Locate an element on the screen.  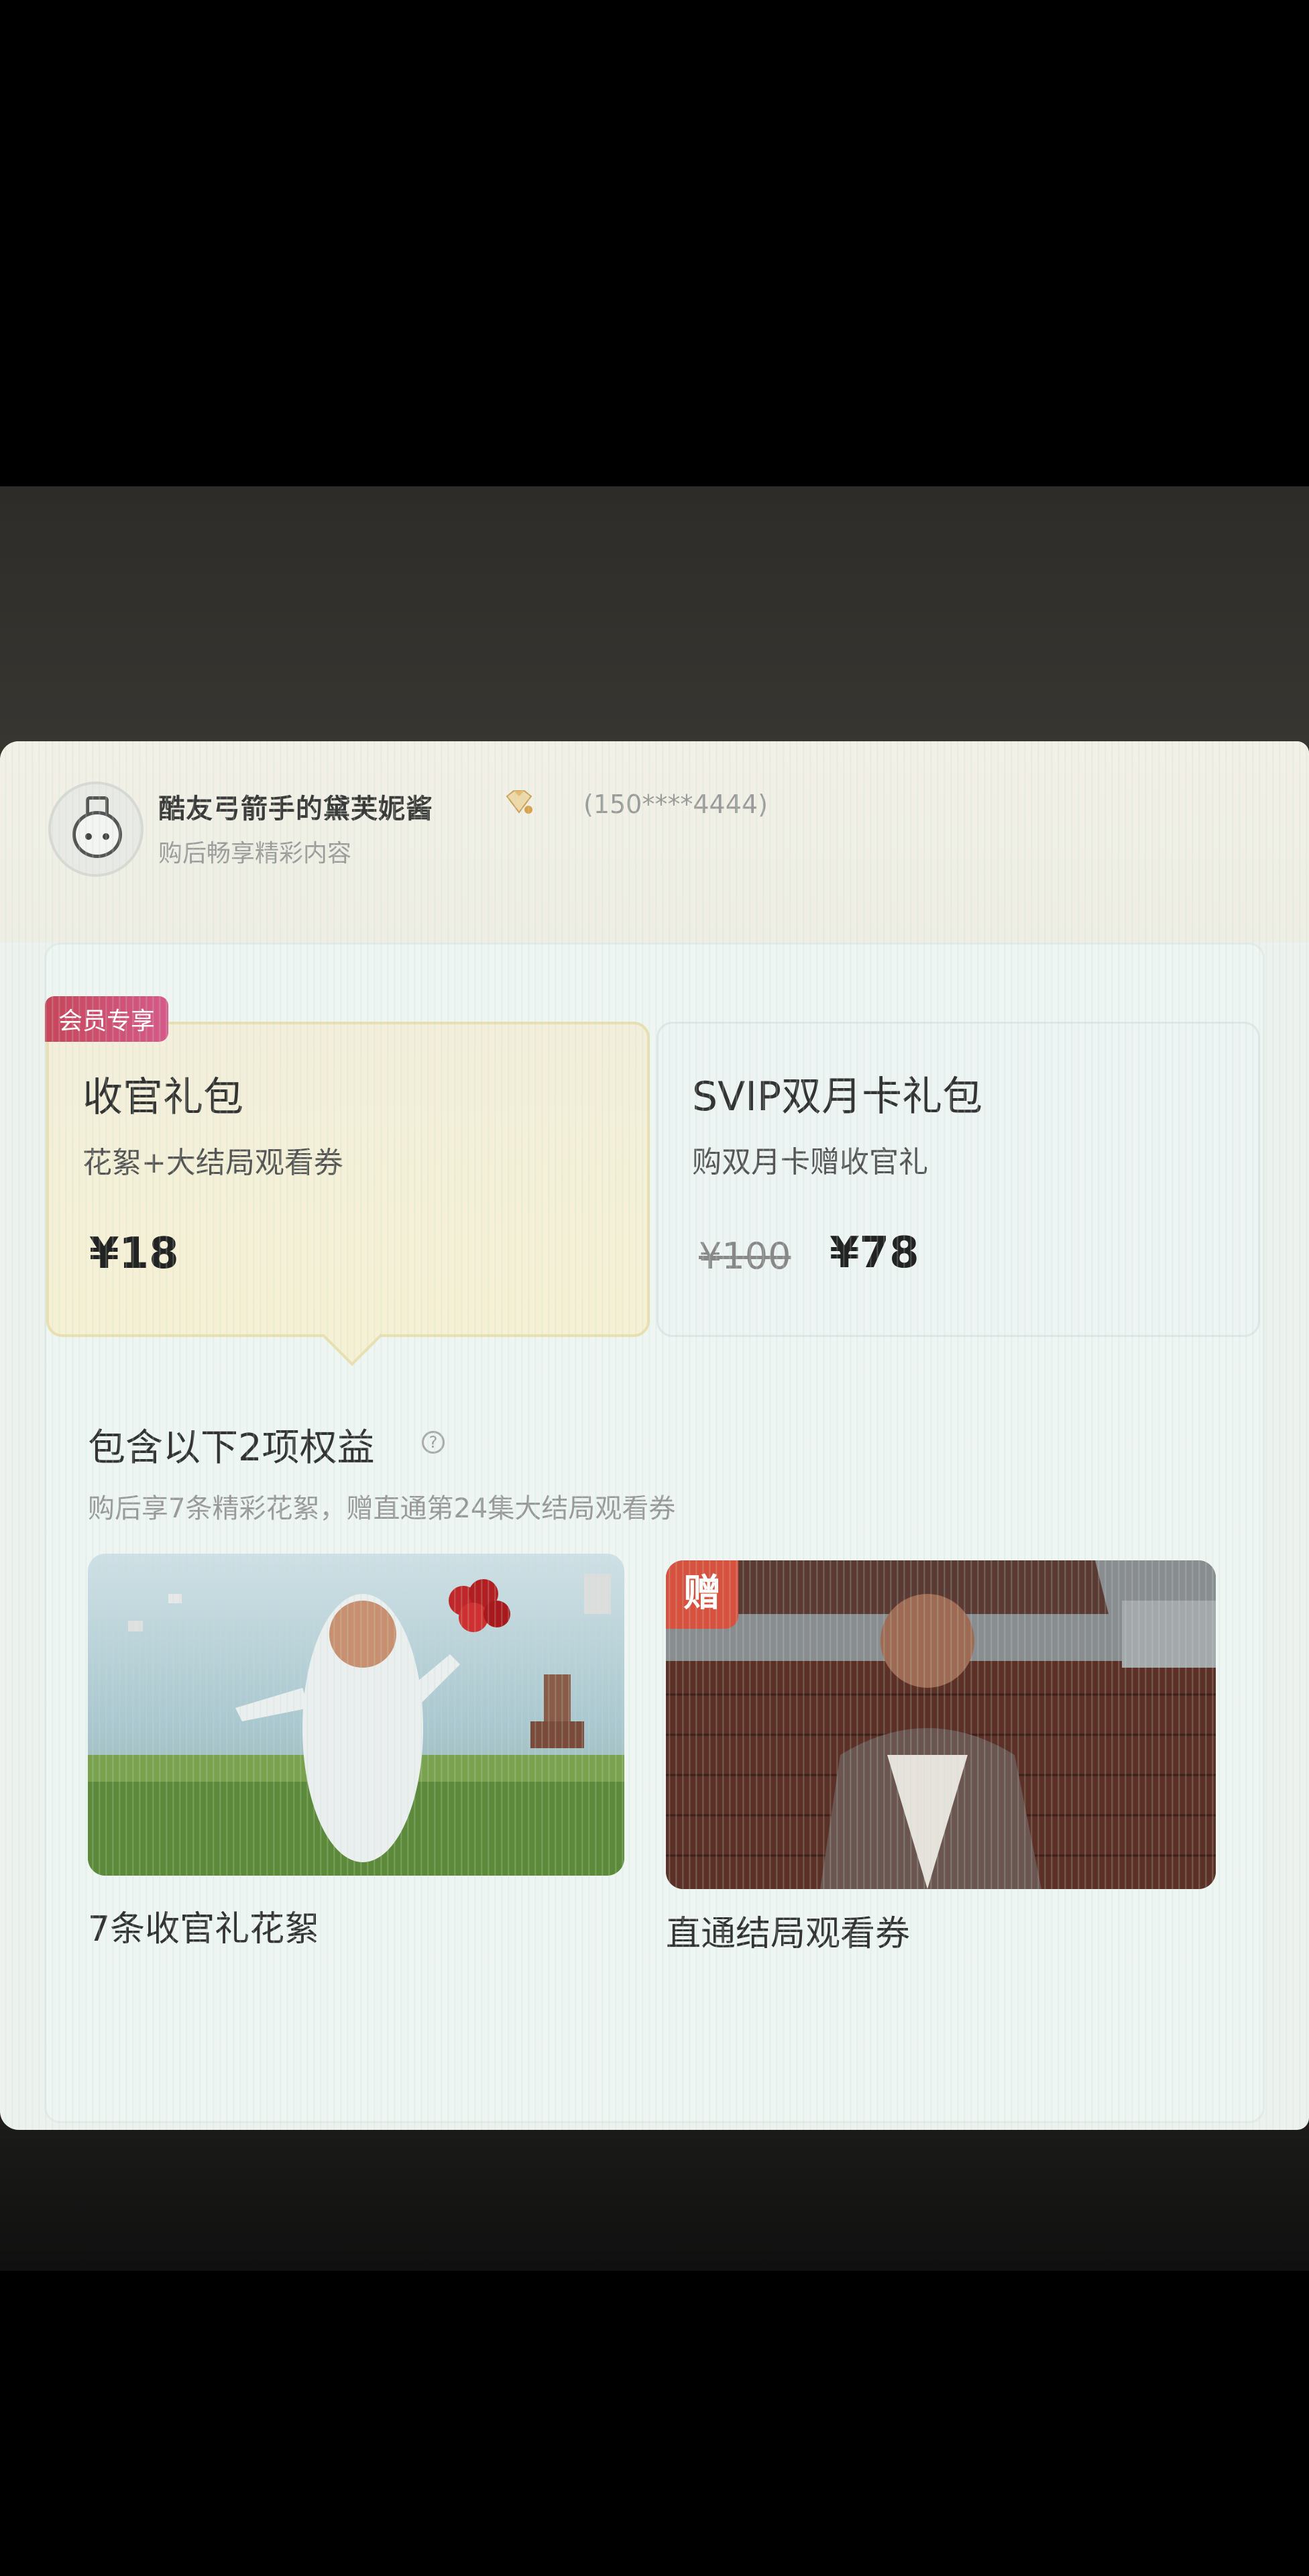
vip-diamond-icon is located at coordinates (519, 802).